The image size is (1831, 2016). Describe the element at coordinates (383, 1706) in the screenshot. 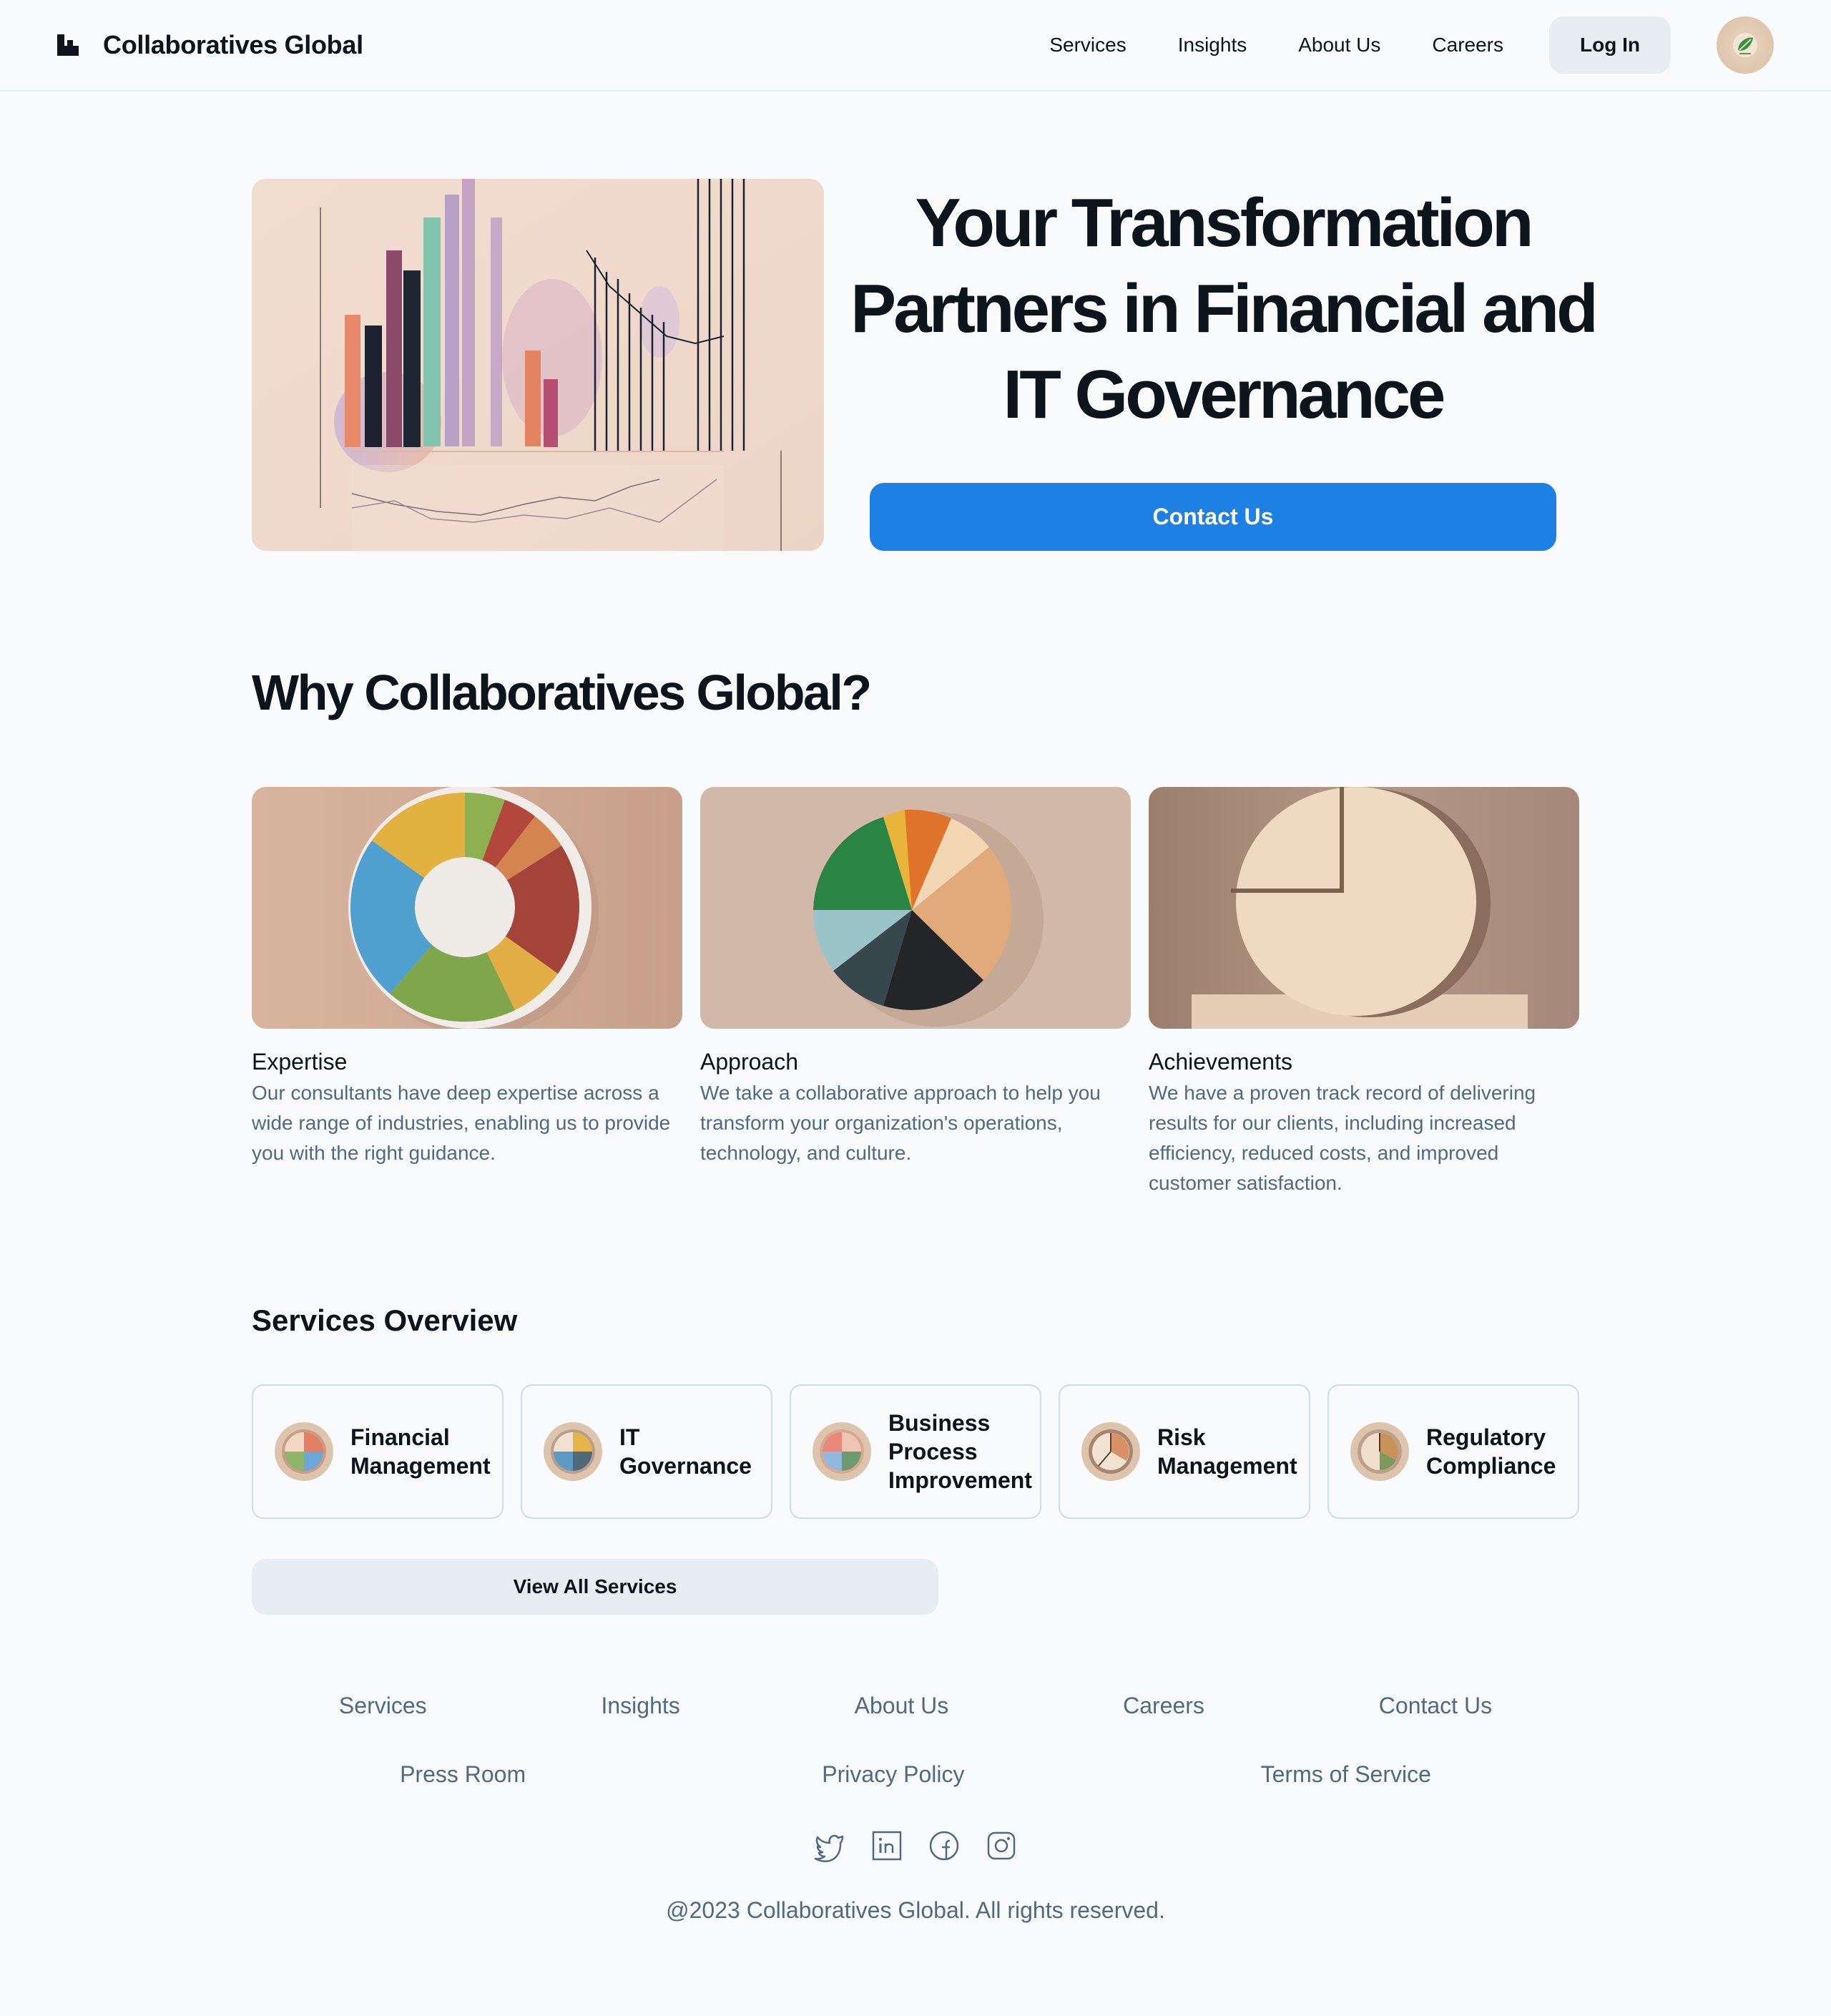

I see `footer-link-services: Services` at that location.